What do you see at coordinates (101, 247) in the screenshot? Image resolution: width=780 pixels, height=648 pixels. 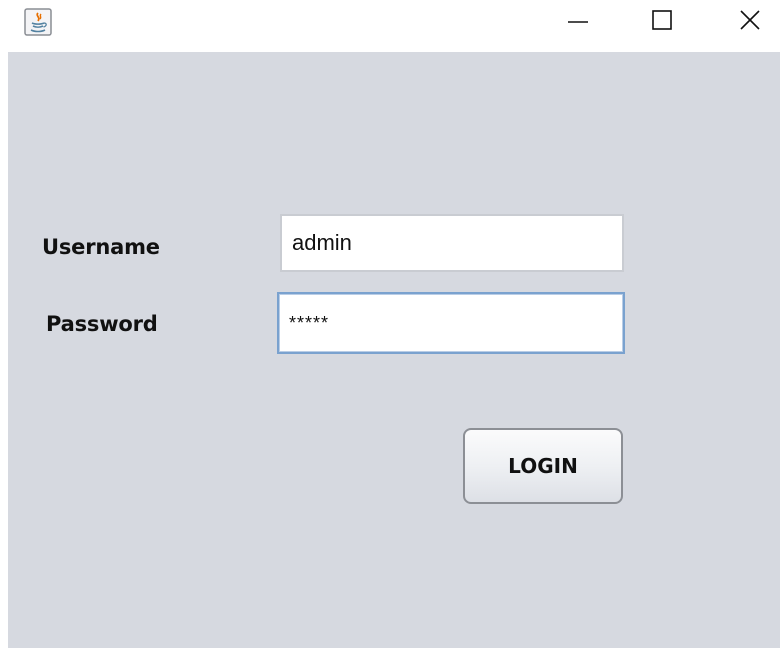 I see `username-label: Username` at bounding box center [101, 247].